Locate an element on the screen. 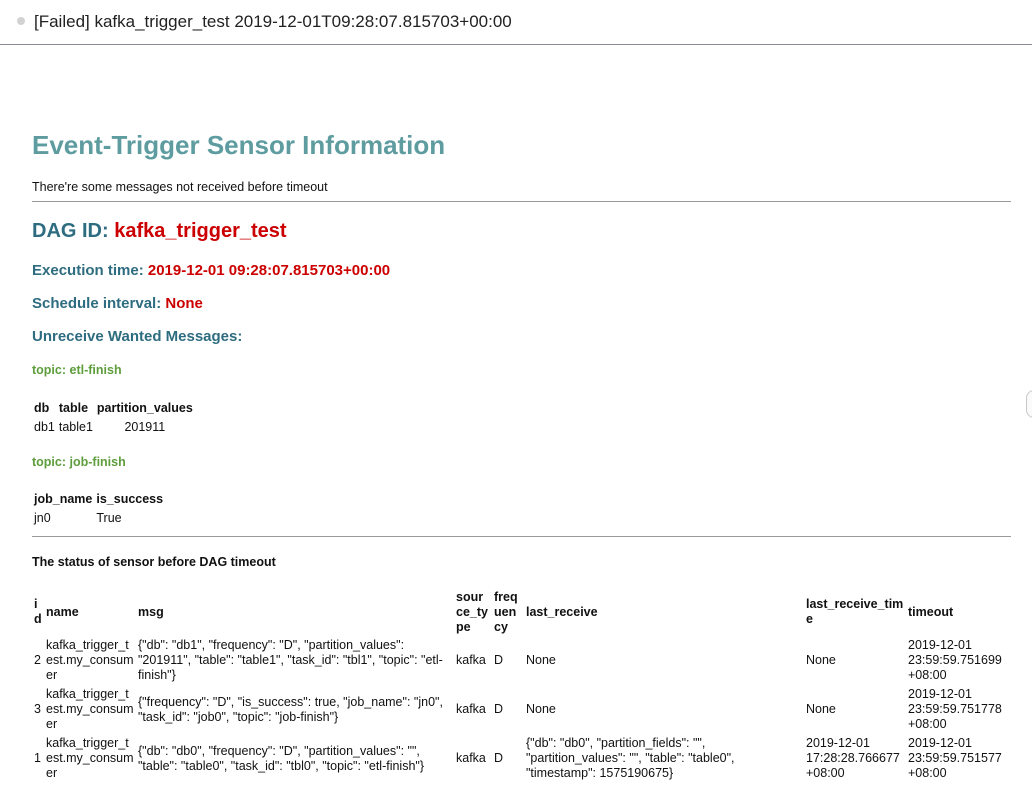  unread-dot-icon is located at coordinates (21, 21).